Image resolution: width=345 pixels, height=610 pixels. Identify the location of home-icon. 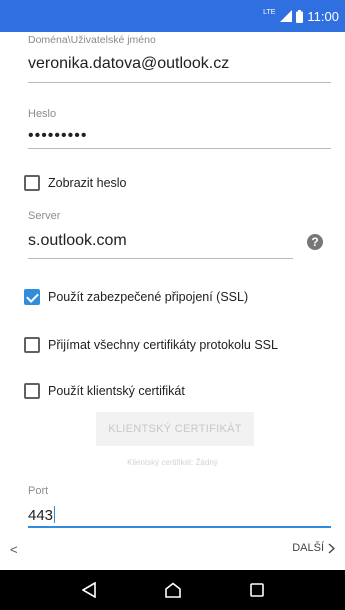
(173, 590).